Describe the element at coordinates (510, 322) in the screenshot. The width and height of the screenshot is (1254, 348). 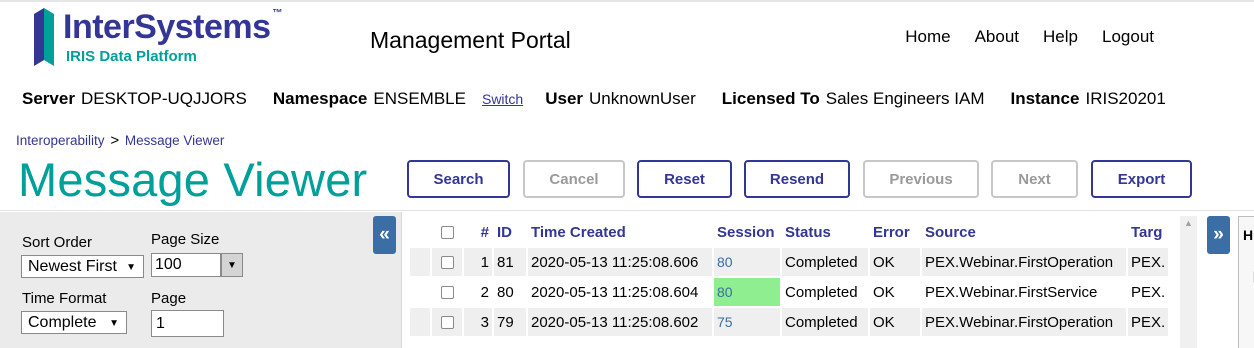
I see `row-id: 79` at that location.